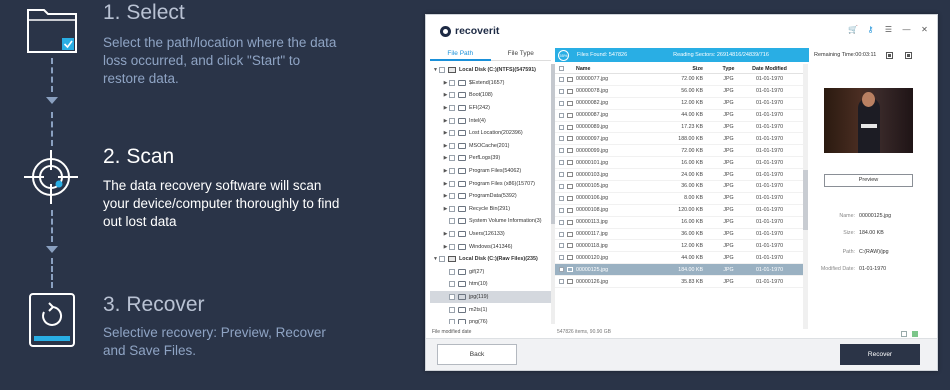  What do you see at coordinates (679, 163) in the screenshot?
I see `table-row: 00000101.jpg 16.00 KB JPG 01-01-1970` at bounding box center [679, 163].